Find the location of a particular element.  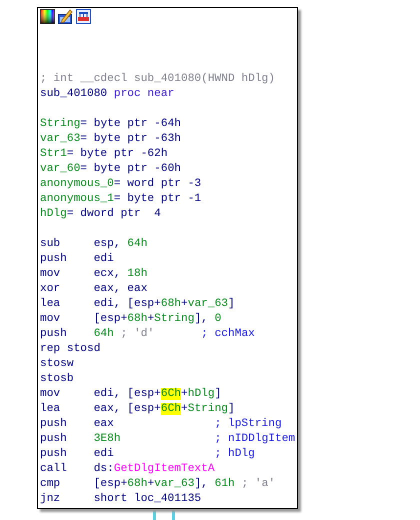

graph-icon is located at coordinates (83, 16).